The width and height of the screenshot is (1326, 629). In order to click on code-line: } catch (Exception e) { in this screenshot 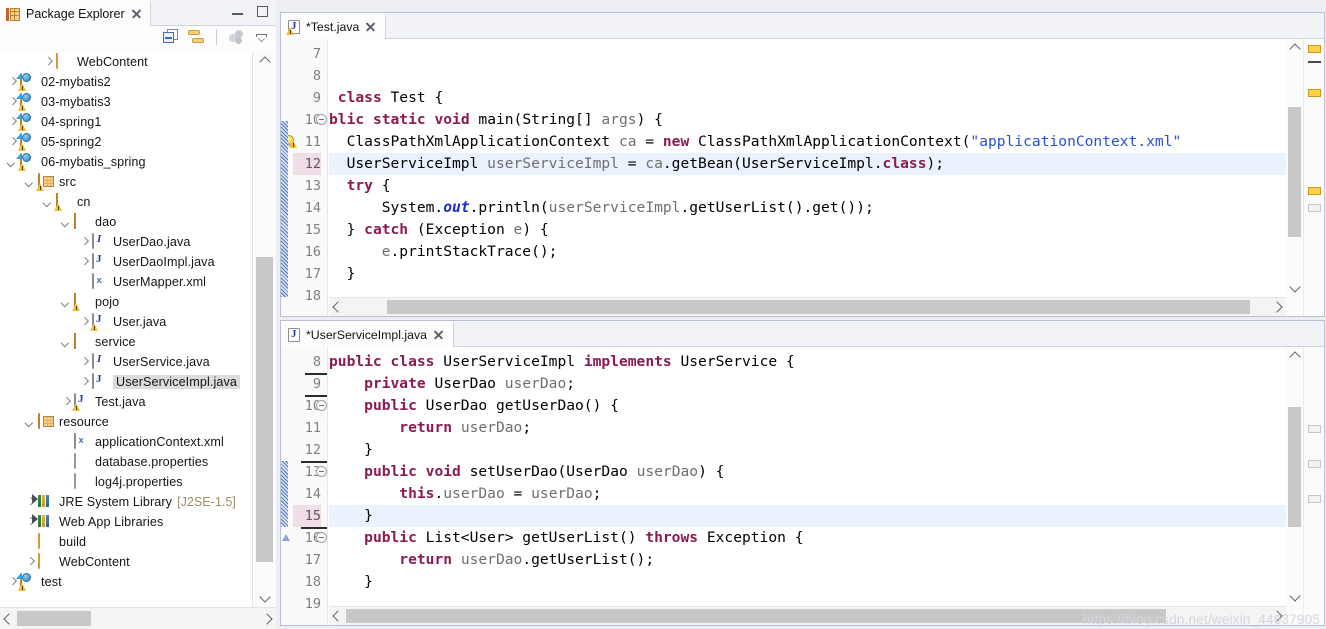, I will do `click(439, 230)`.